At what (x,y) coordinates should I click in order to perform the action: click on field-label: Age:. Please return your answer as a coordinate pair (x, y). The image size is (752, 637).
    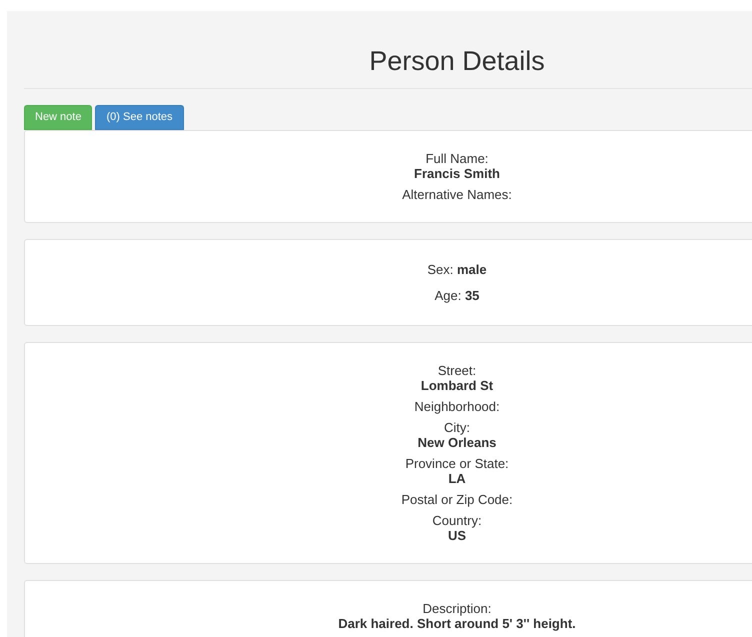
    Looking at the image, I should click on (448, 295).